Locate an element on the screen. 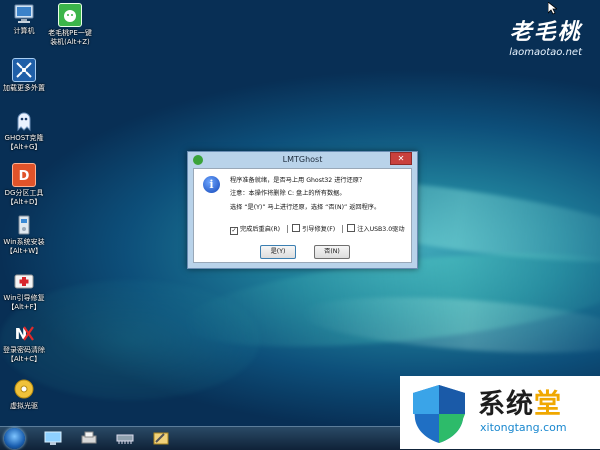 The width and height of the screenshot is (600, 450). brand-title: 老毛桃 is located at coordinates (545, 32).